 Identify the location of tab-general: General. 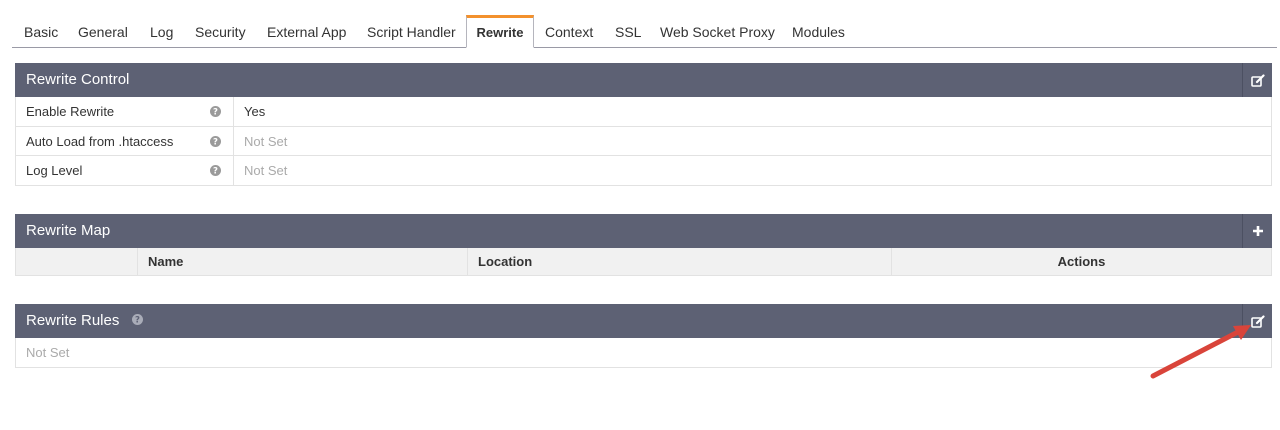
(103, 32).